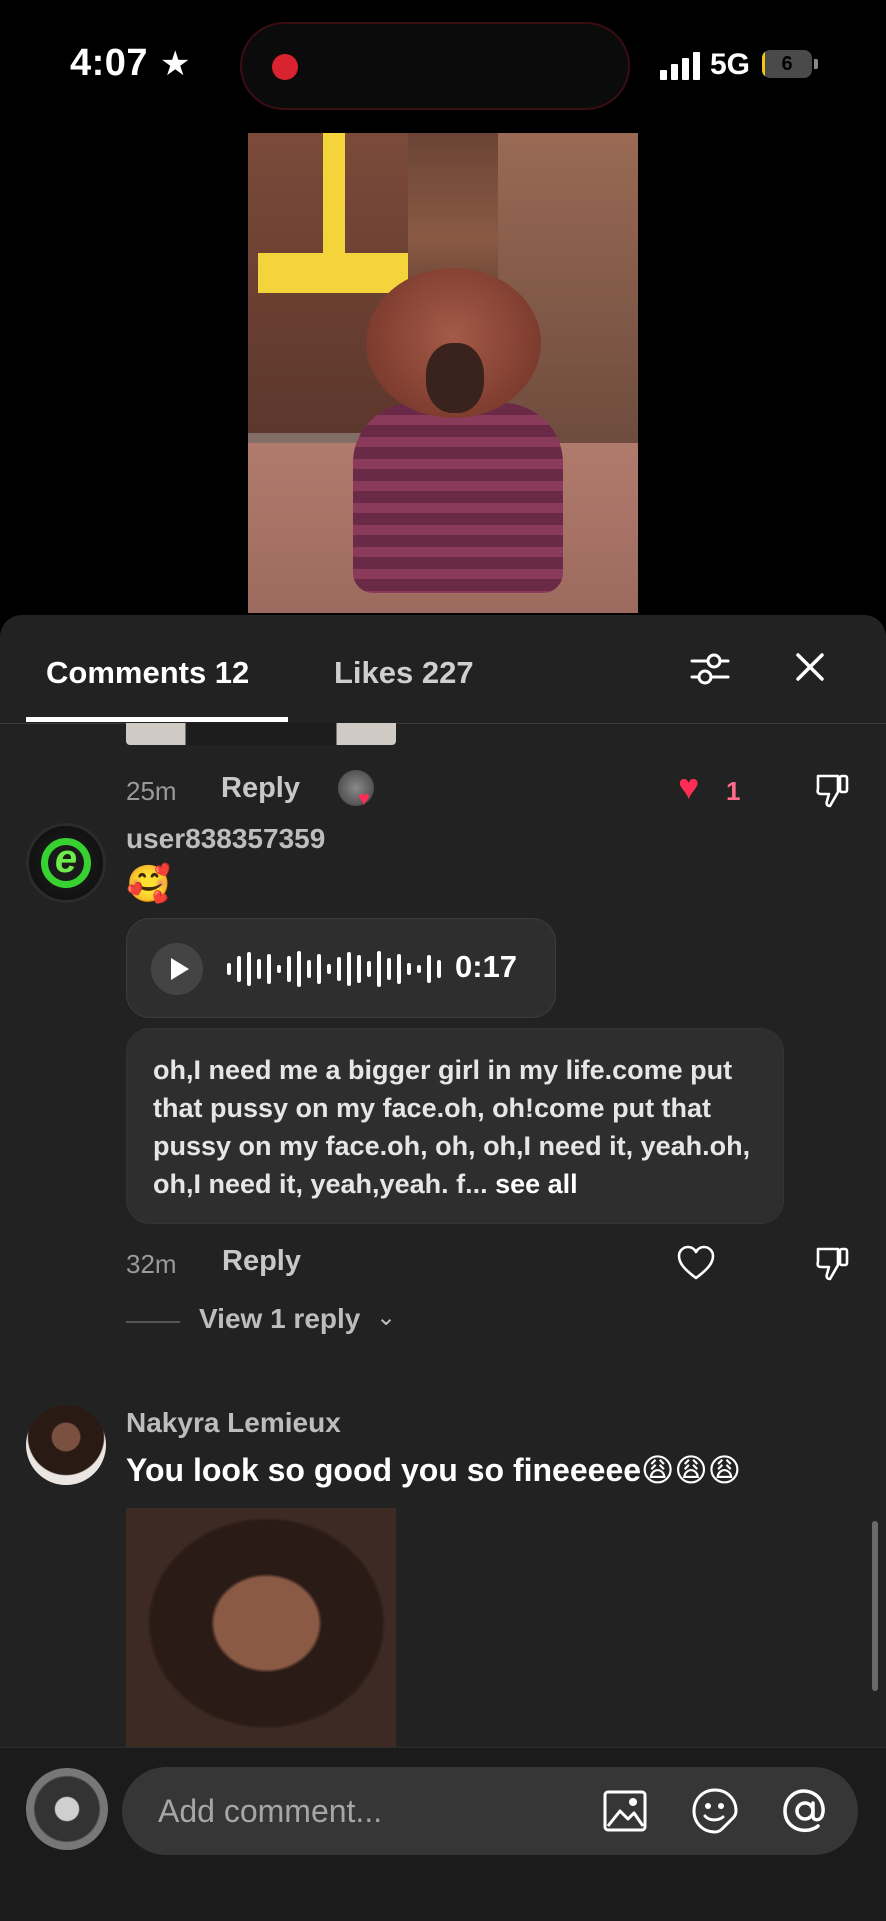 The height and width of the screenshot is (1921, 886). Describe the element at coordinates (490, 1811) in the screenshot. I see `comment-input` at that location.